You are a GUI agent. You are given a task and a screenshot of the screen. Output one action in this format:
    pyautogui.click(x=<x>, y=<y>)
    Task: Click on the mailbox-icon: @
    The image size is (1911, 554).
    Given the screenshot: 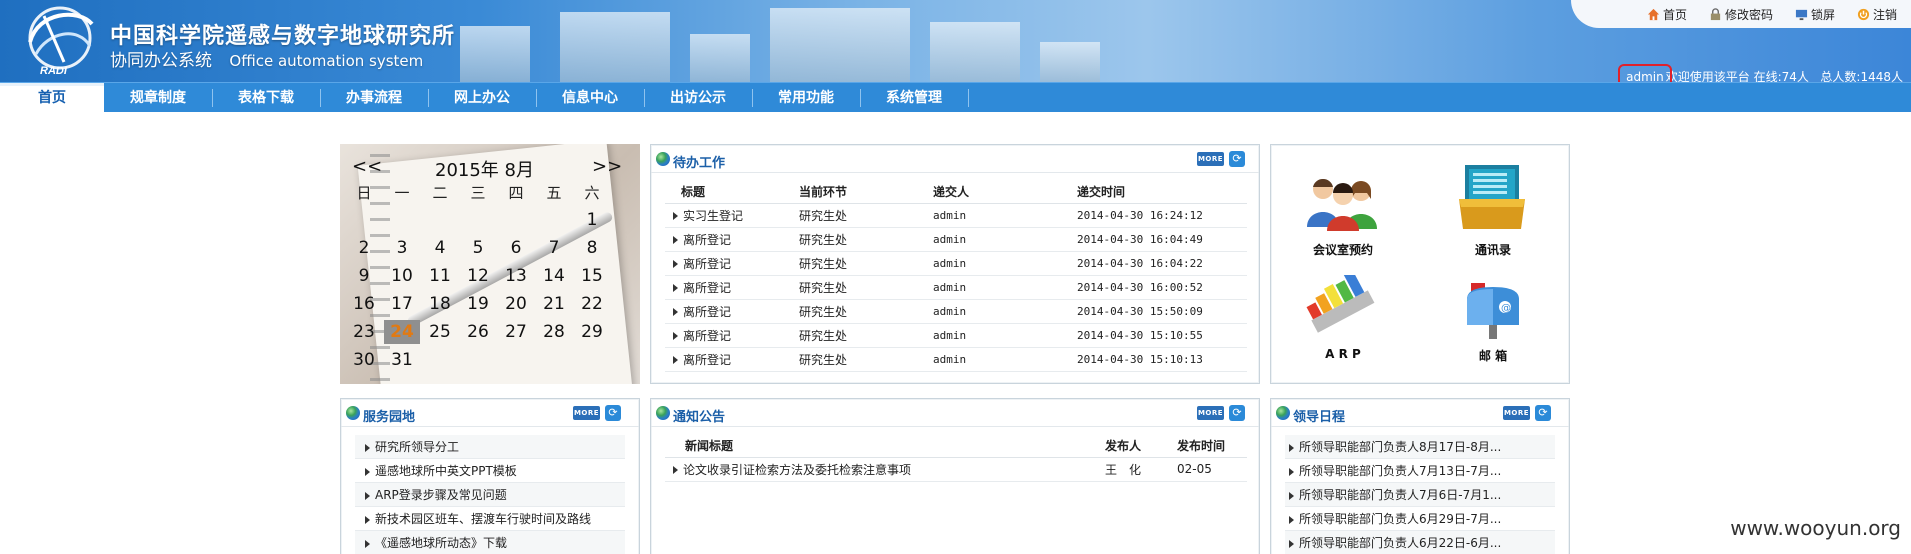 What is the action you would take?
    pyautogui.click(x=1492, y=308)
    